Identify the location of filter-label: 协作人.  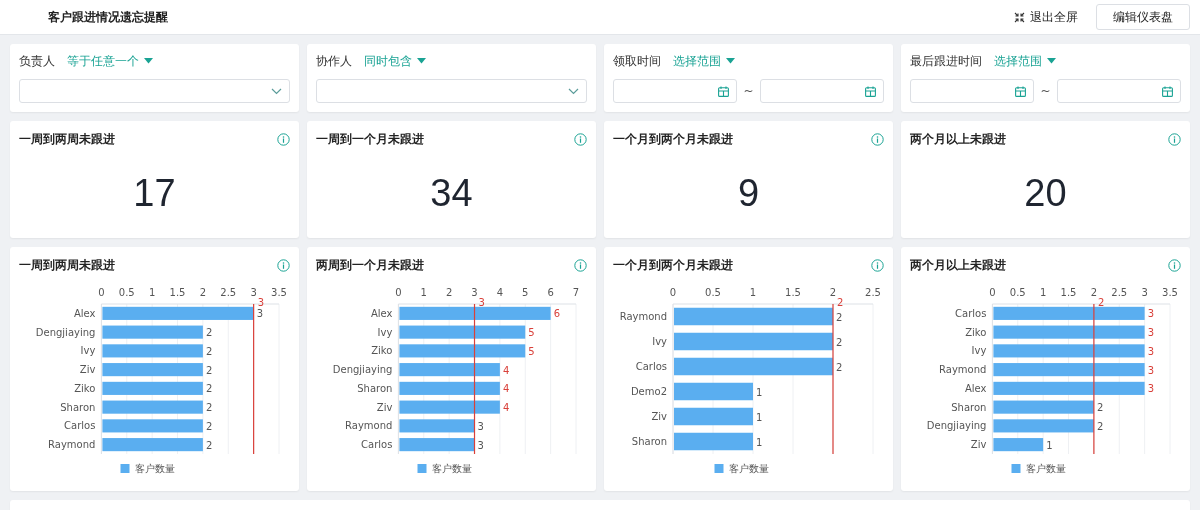
(334, 61).